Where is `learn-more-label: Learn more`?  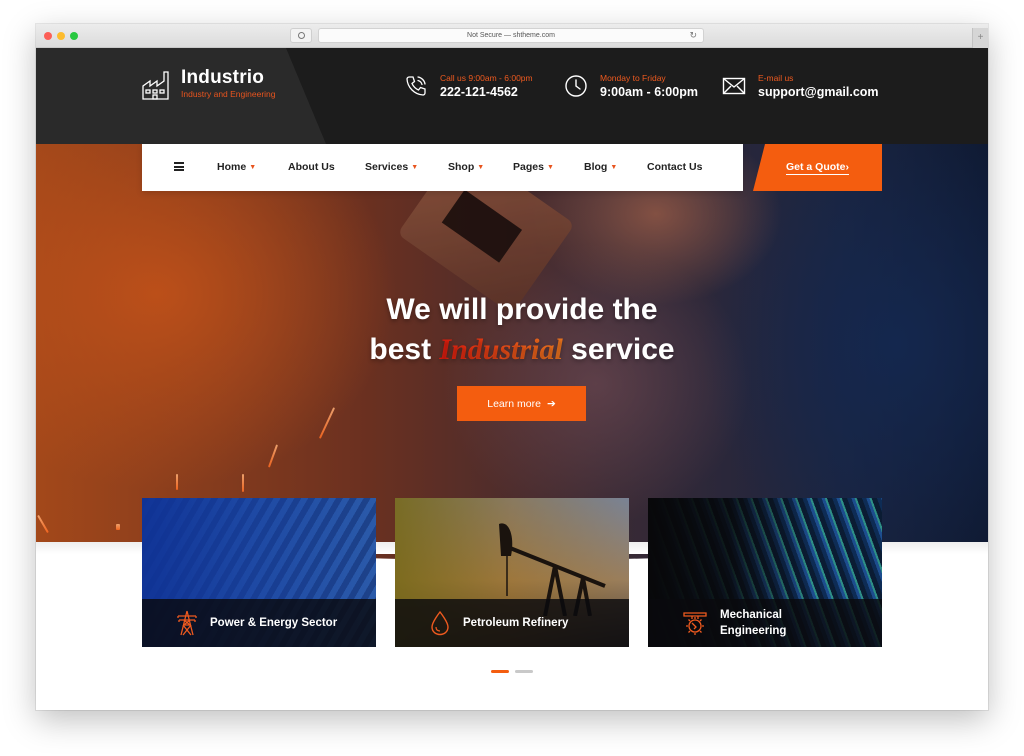
learn-more-label: Learn more is located at coordinates (514, 403).